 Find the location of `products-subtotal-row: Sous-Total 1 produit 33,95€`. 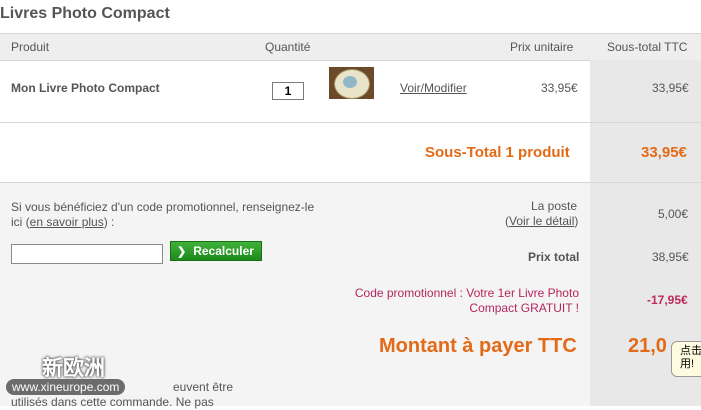

products-subtotal-row: Sous-Total 1 produit 33,95€ is located at coordinates (350, 153).